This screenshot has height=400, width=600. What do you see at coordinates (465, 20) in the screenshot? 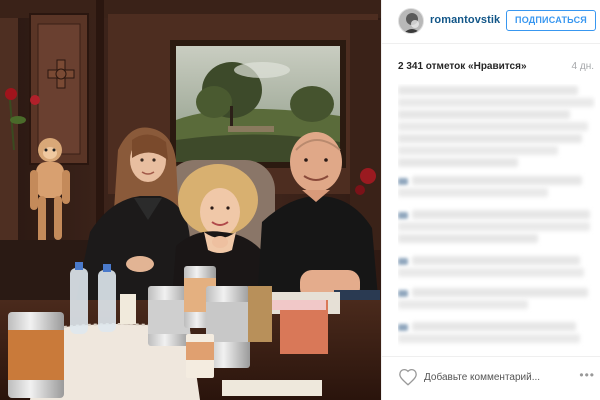
I see `author-username: romantovstik` at bounding box center [465, 20].